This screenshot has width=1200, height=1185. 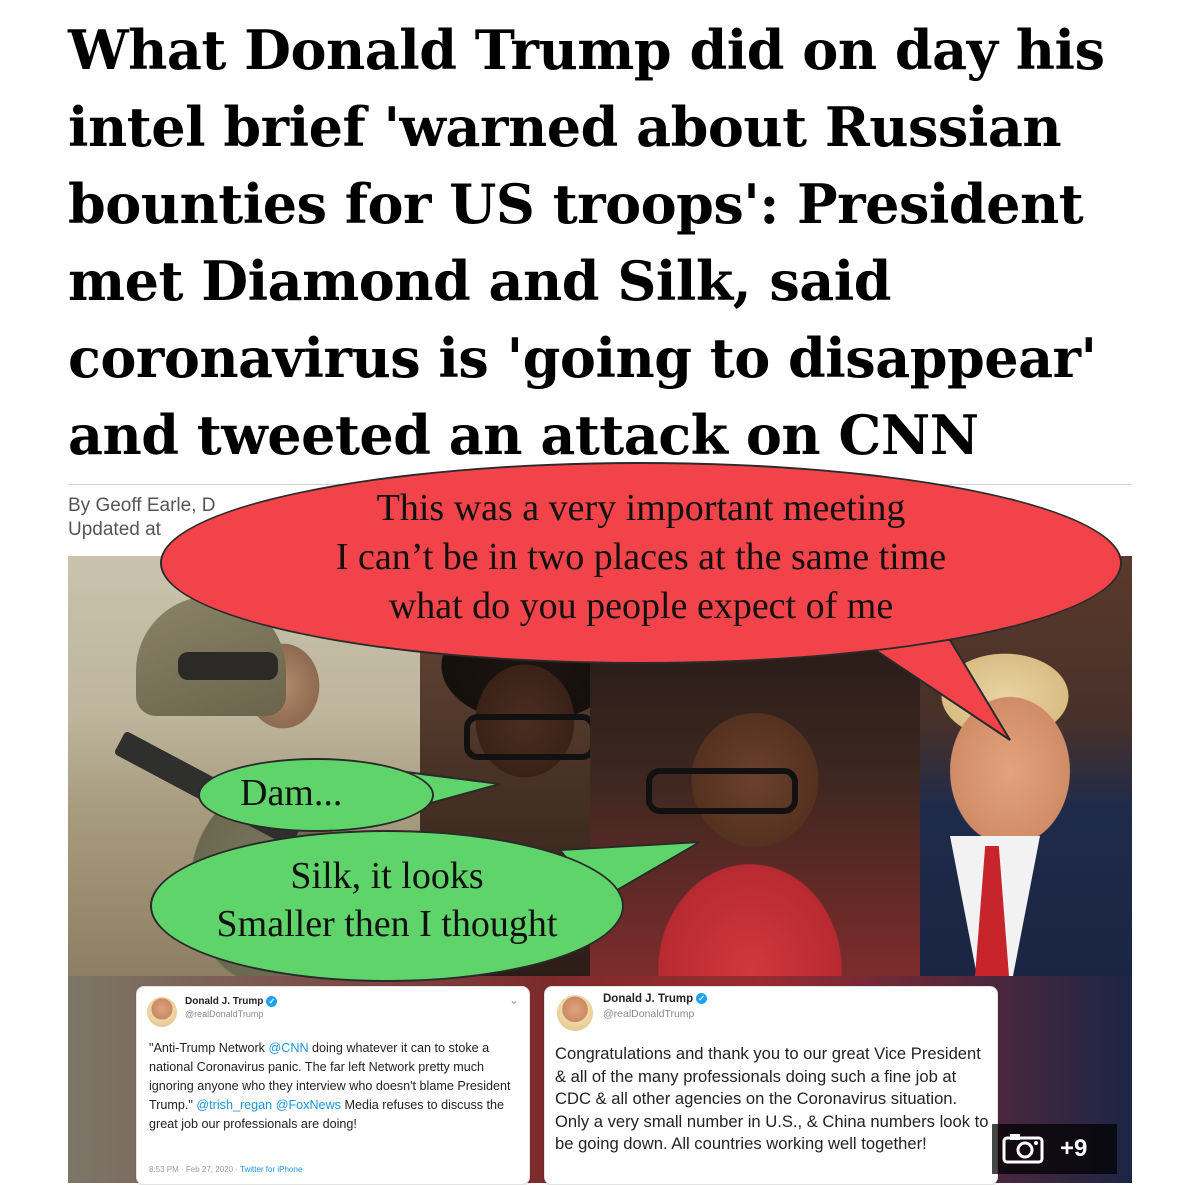 What do you see at coordinates (387, 876) in the screenshot?
I see `bubble-line: Silk, it looks` at bounding box center [387, 876].